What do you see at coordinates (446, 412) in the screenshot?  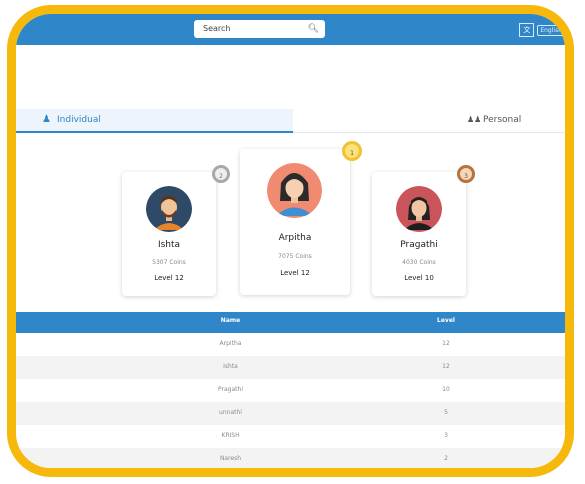 I see `row-level: 5` at bounding box center [446, 412].